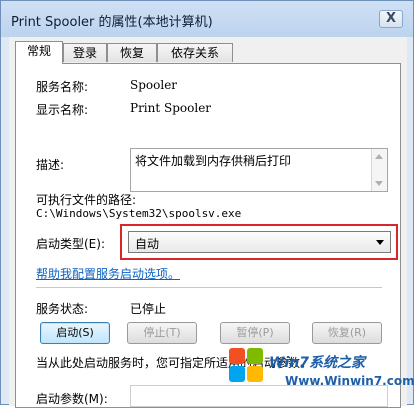 This screenshot has width=414, height=408. I want to click on description-scrollbar, so click(379, 170).